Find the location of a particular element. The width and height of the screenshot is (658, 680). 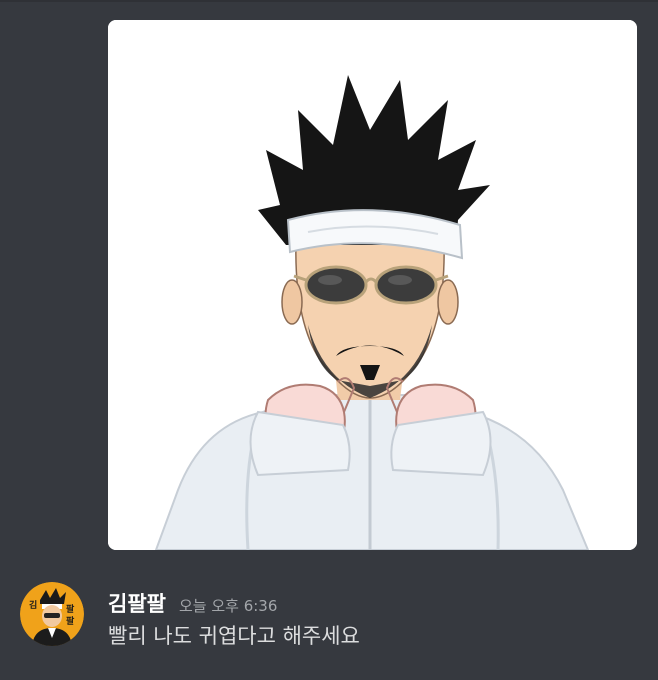

avatar-logo-lettering: 김 is located at coordinates (33, 605).